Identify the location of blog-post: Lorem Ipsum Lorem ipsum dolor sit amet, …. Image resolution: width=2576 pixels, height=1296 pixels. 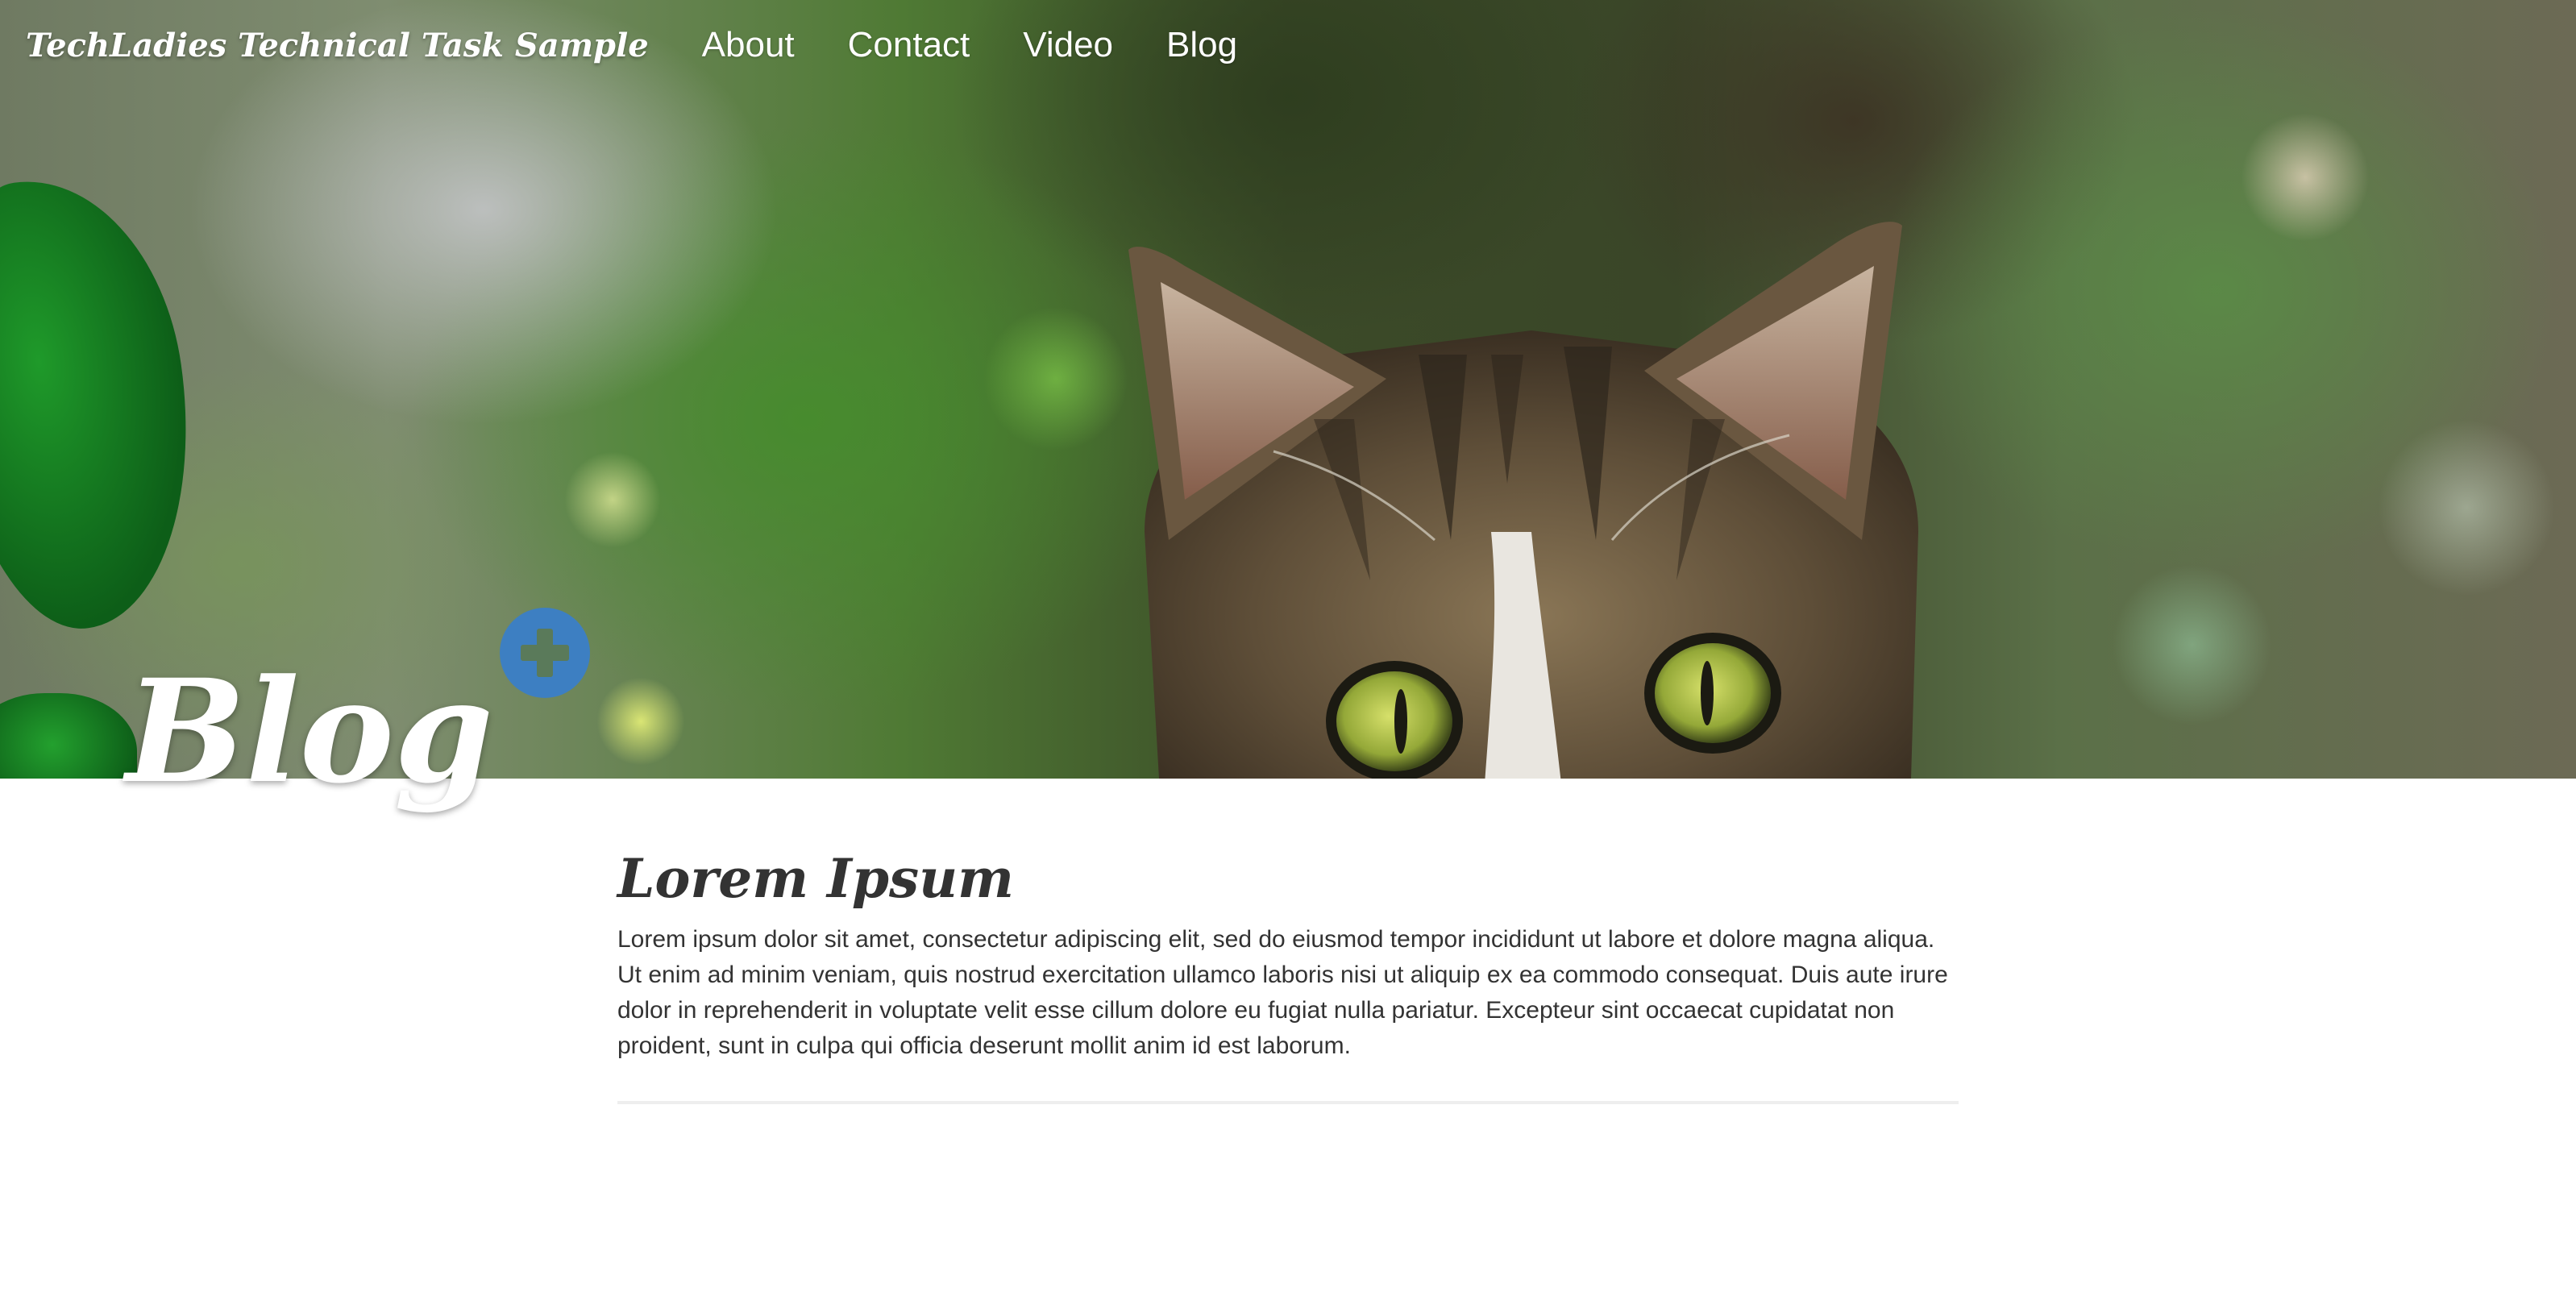
(1288, 971).